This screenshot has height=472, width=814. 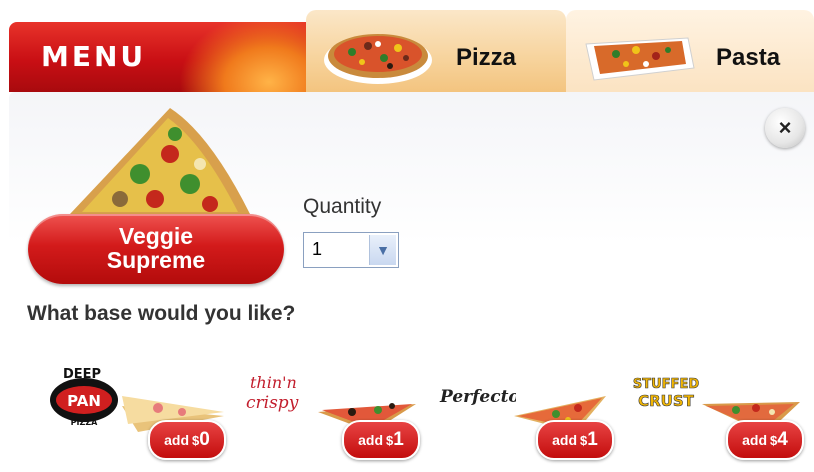 I want to click on deep-pan-logo: DEEP PAN PIZZA, so click(x=84, y=397).